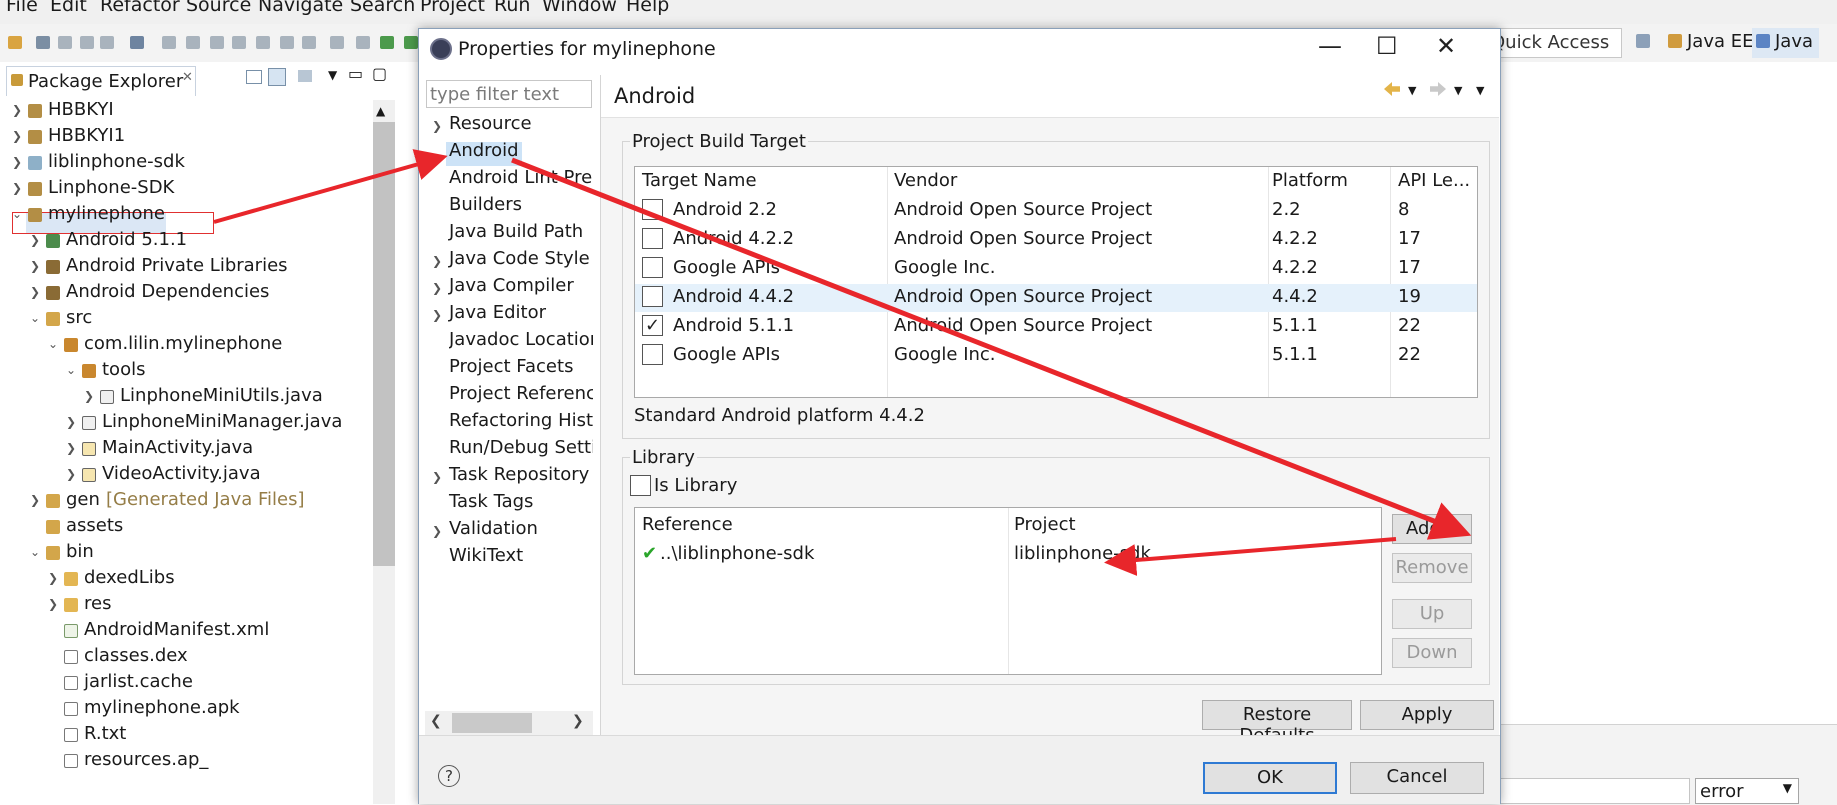 This screenshot has height=805, width=1837. Describe the element at coordinates (1330, 46) in the screenshot. I see `minimize-window-icon: —` at that location.